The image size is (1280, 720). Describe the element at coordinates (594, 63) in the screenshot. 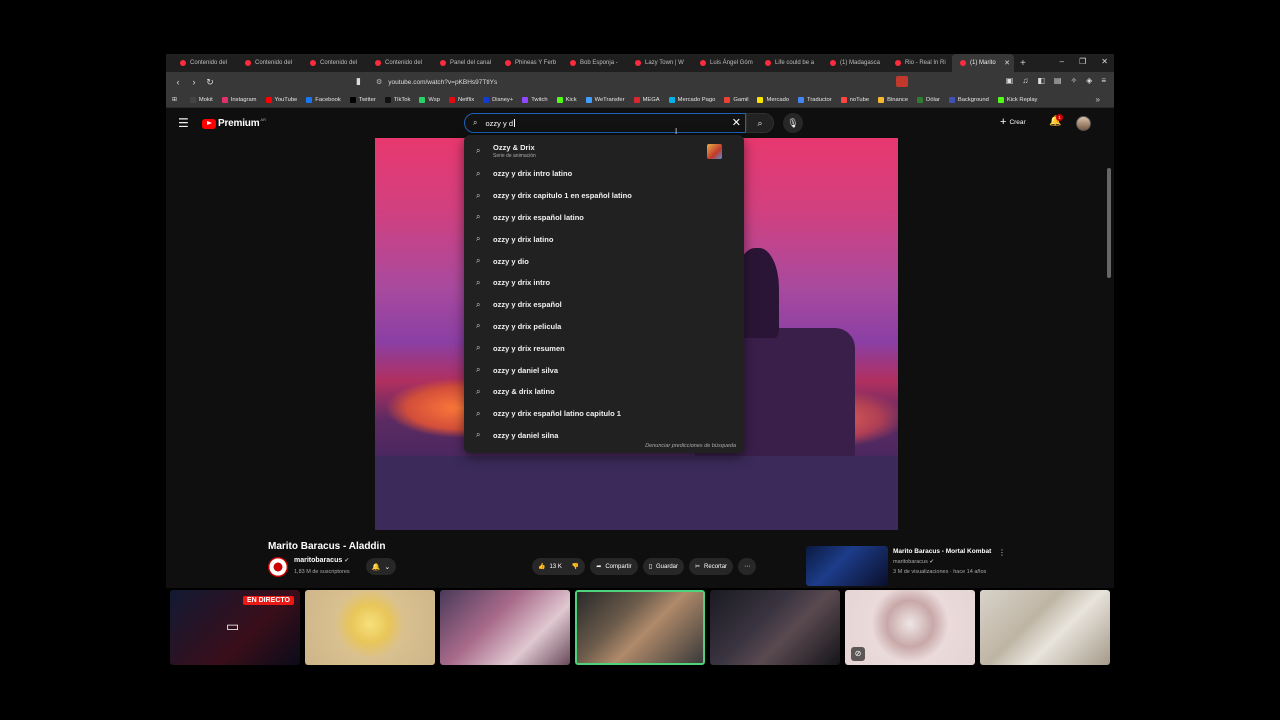

I see `browser-tab: Bob Esponja -` at that location.